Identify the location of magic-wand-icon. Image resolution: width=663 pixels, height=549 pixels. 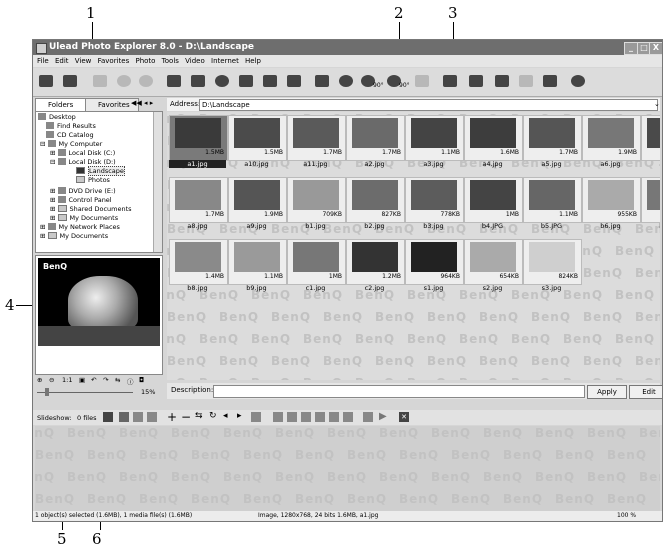
(100, 81).